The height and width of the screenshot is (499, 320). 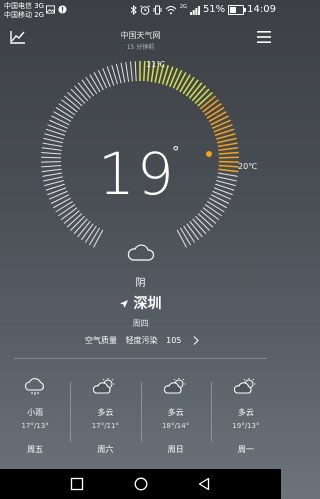 I want to click on high-temp-label: 11℃, so click(x=156, y=64).